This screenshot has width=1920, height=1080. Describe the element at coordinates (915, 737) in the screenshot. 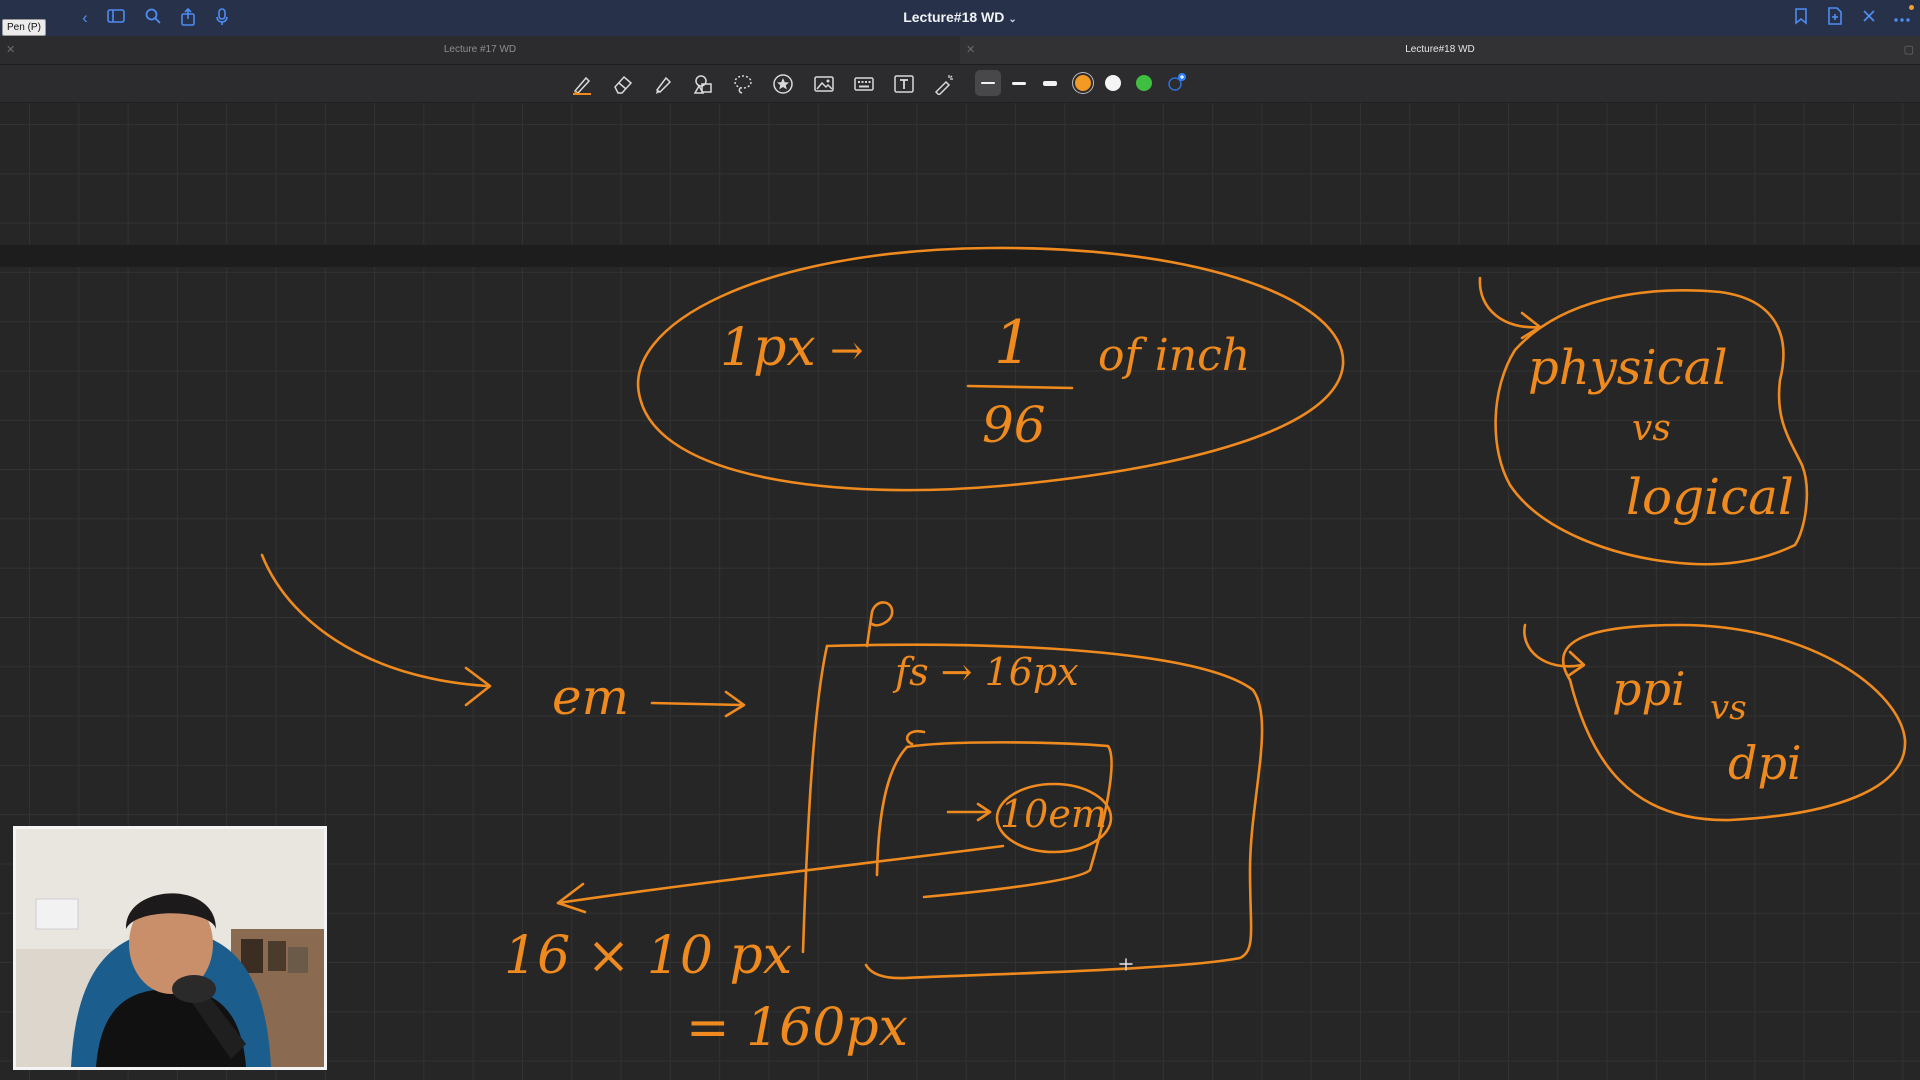

I see `ink-c-mark` at that location.